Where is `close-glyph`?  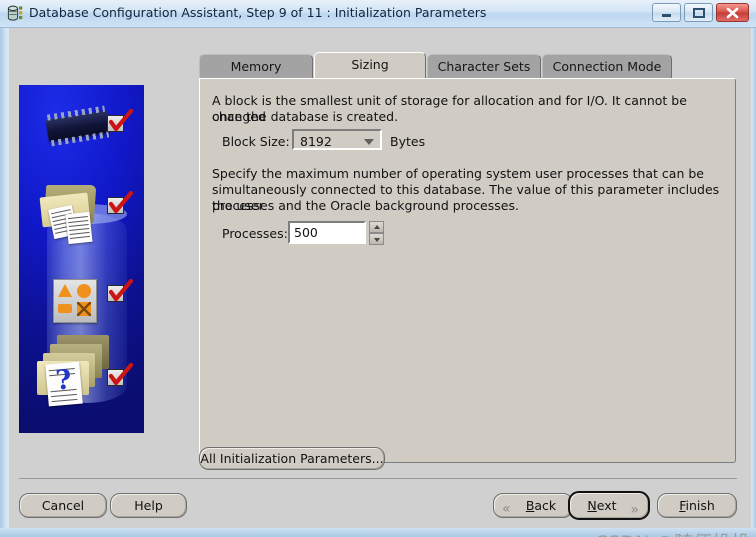
close-glyph is located at coordinates (732, 12).